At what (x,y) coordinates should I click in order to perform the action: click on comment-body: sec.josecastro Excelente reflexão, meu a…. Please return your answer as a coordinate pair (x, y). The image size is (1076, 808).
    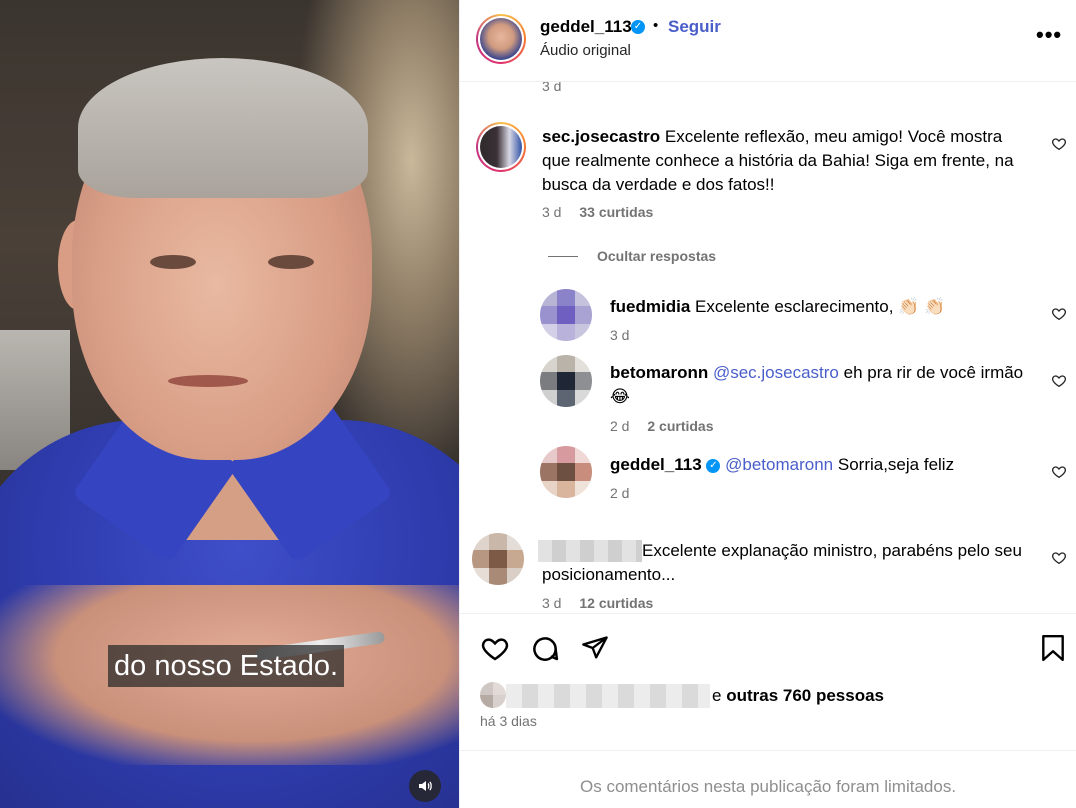
    Looking at the image, I should click on (786, 161).